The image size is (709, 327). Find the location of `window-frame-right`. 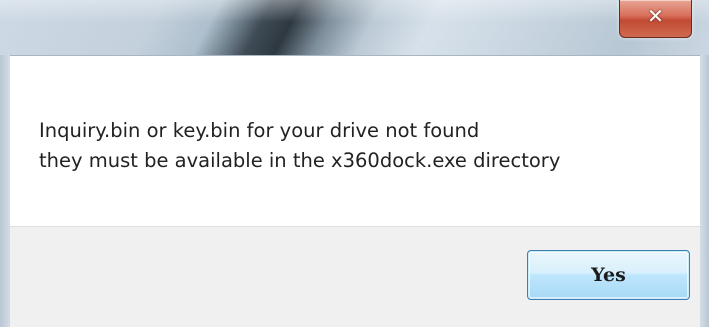

window-frame-right is located at coordinates (704, 191).